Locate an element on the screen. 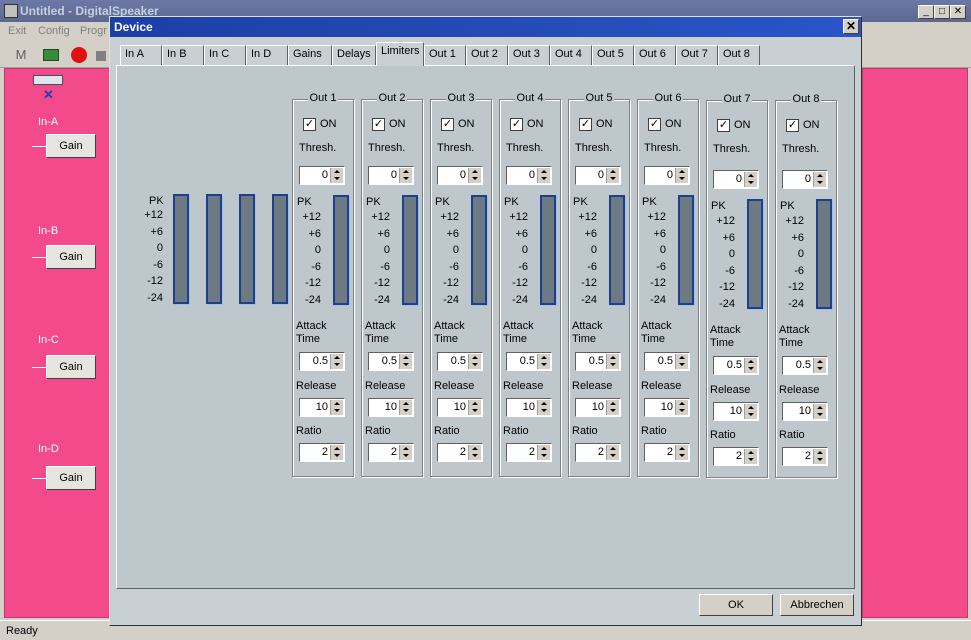 The width and height of the screenshot is (971, 640). tab-out-8: Out 8 is located at coordinates (739, 55).